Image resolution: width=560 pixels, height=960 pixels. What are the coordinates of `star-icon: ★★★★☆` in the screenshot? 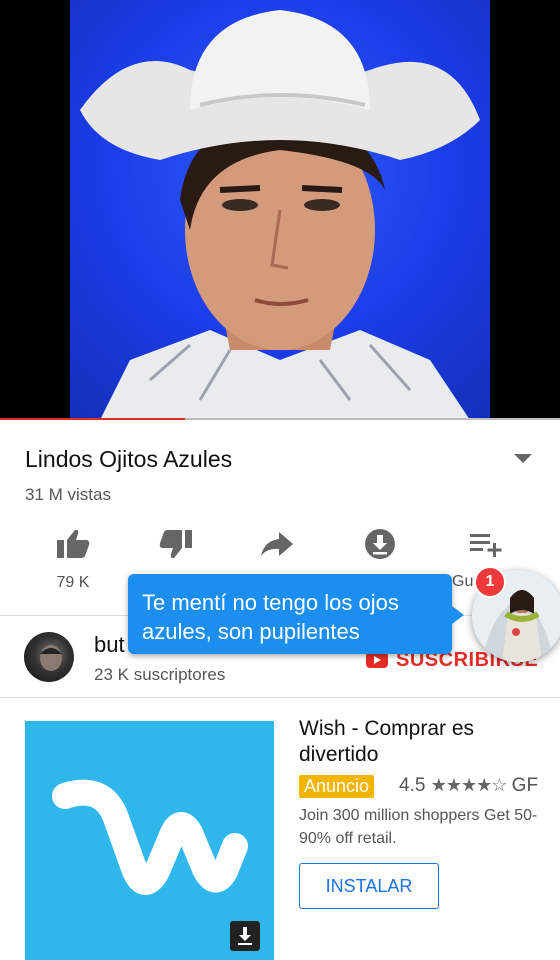 It's located at (469, 785).